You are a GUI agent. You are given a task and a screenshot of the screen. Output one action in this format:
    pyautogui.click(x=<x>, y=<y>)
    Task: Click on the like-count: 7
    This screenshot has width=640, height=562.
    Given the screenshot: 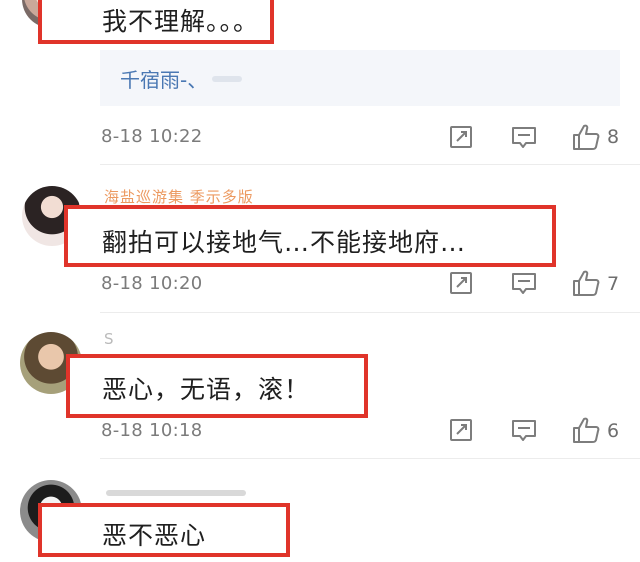 What is the action you would take?
    pyautogui.click(x=613, y=284)
    